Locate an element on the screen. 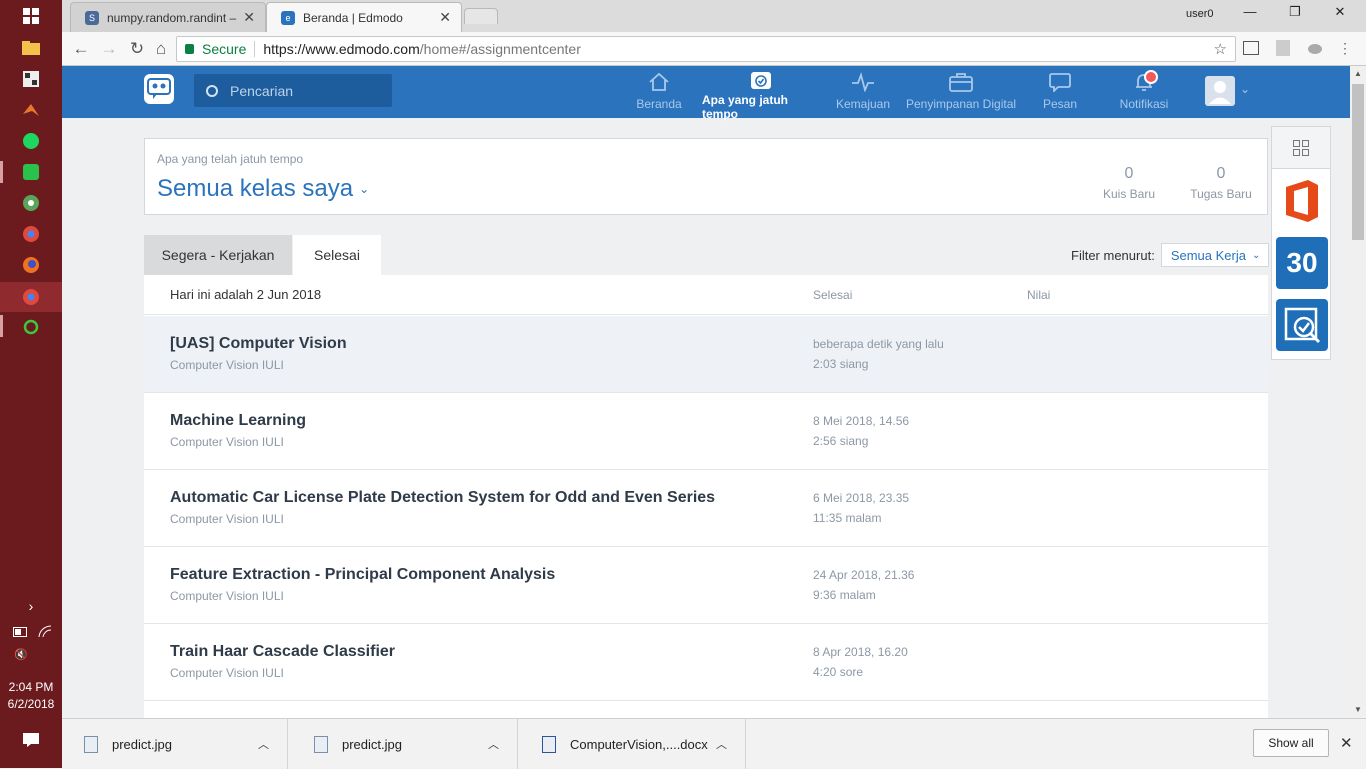 This screenshot has width=1366, height=769. search-input: Pencarian is located at coordinates (293, 90).